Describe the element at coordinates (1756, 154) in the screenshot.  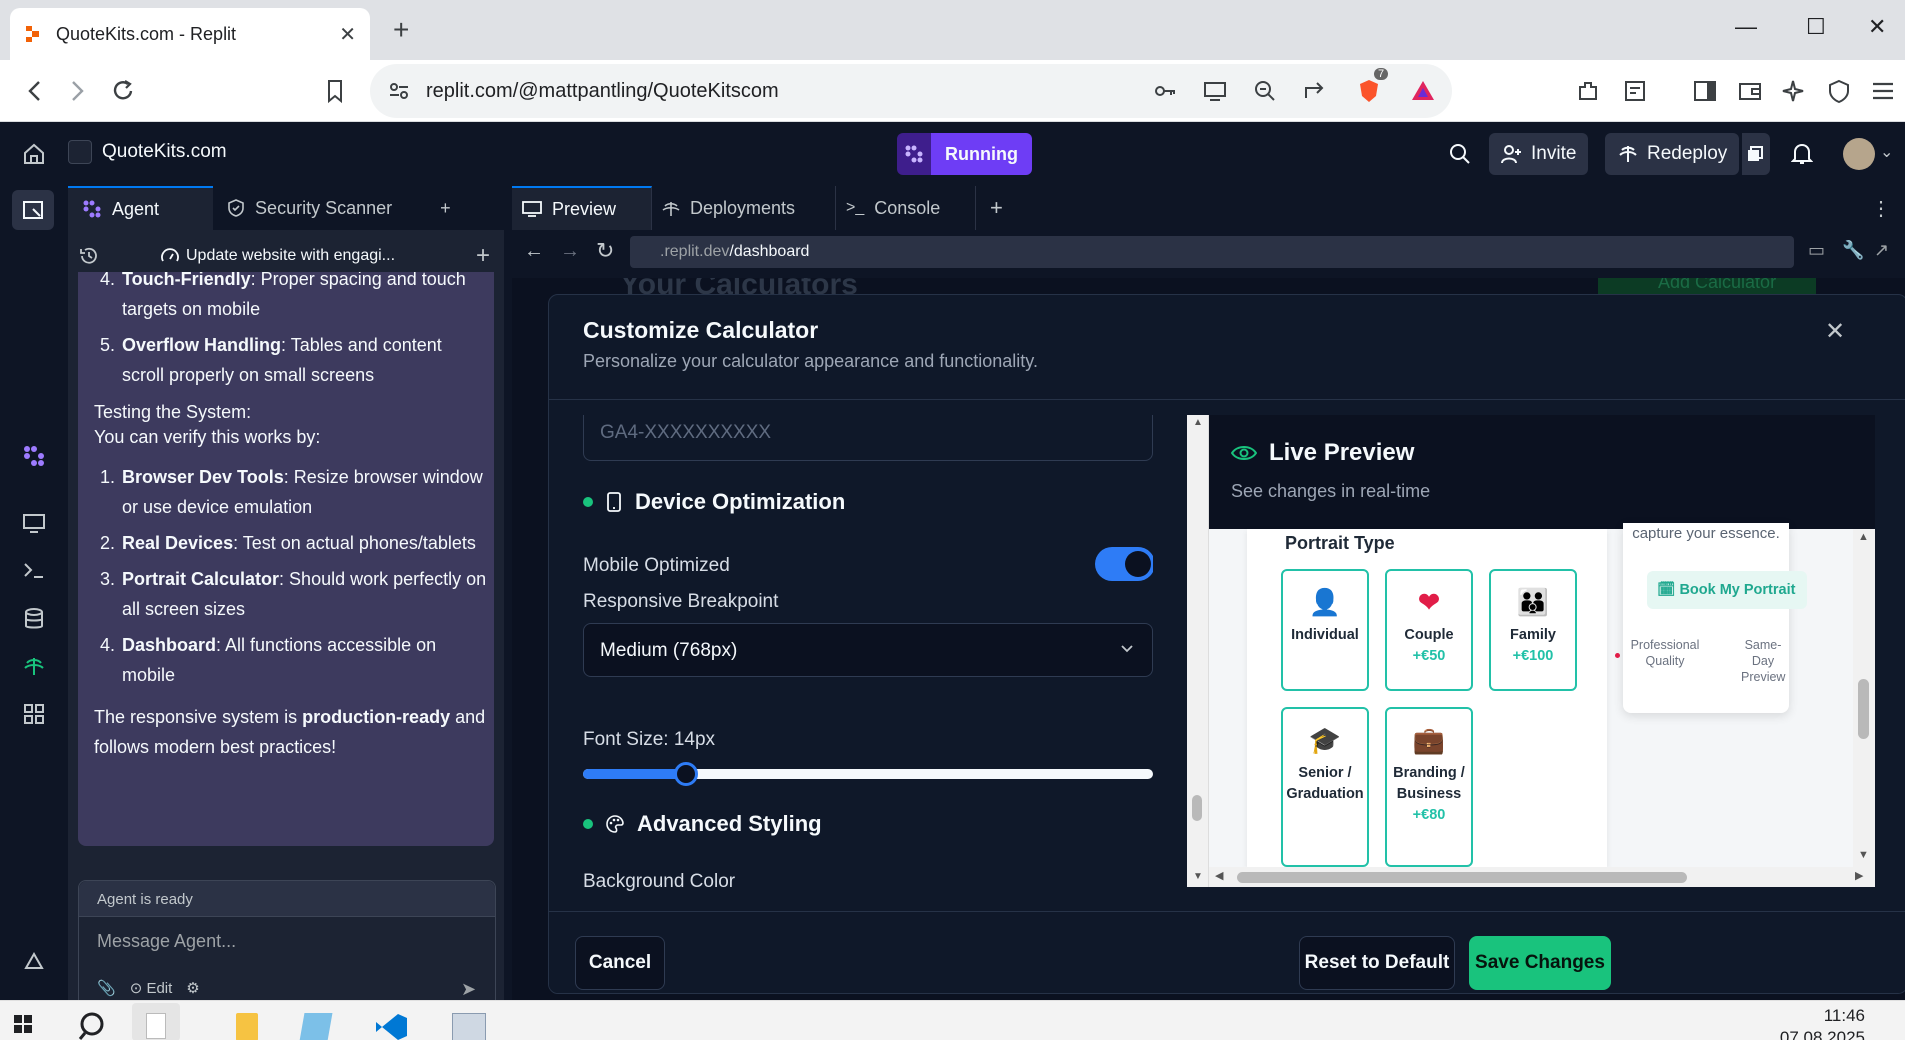
I see `redeploy-options-button` at that location.